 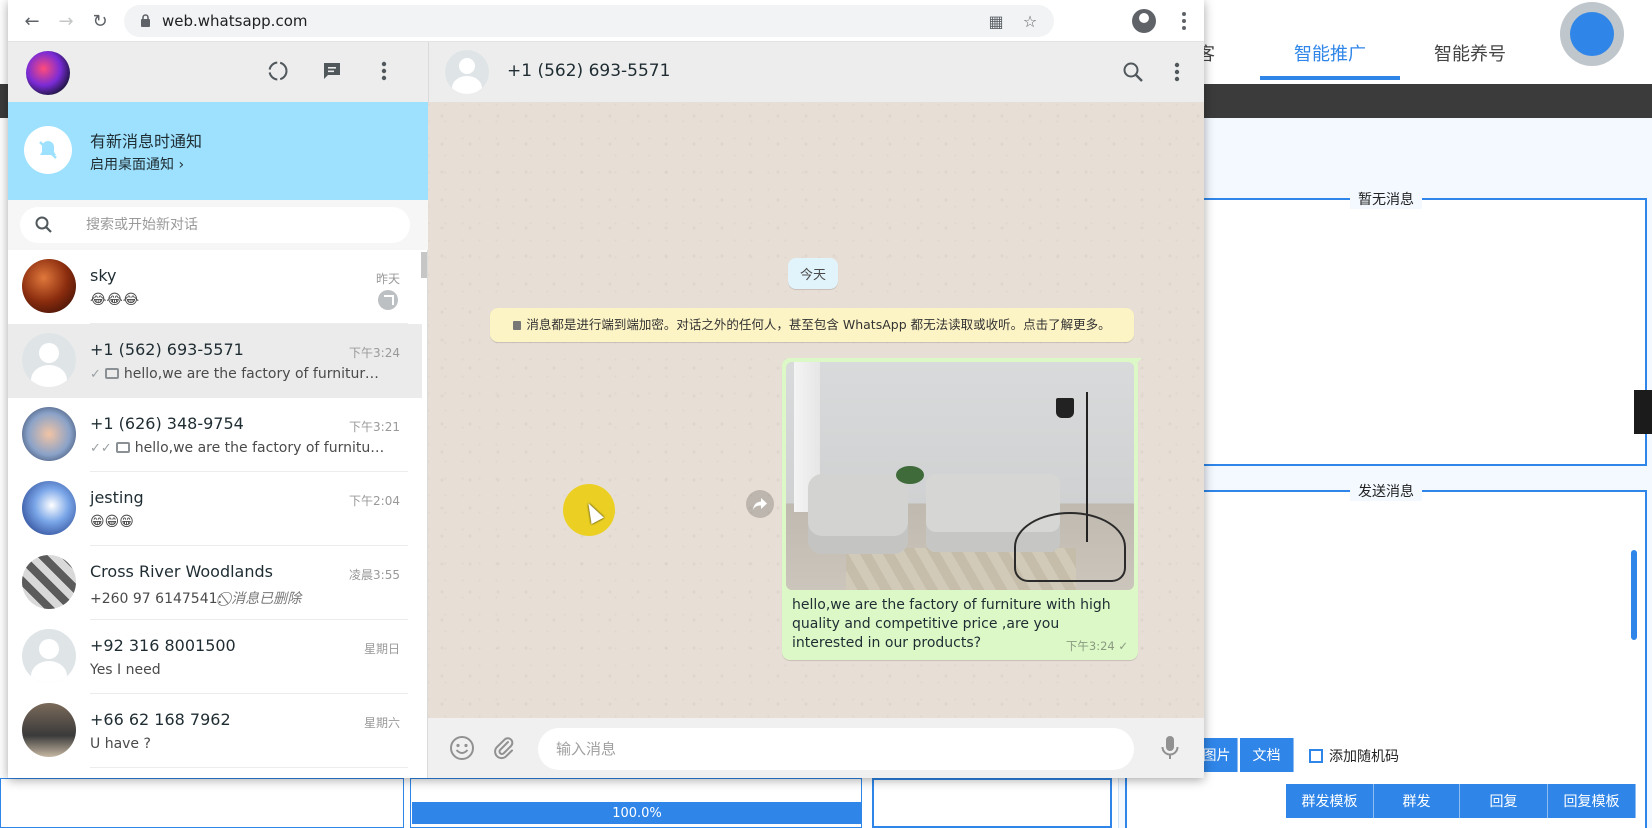 What do you see at coordinates (1330, 60) in the screenshot?
I see `bg-tab-smart-promotion: 智能推广` at bounding box center [1330, 60].